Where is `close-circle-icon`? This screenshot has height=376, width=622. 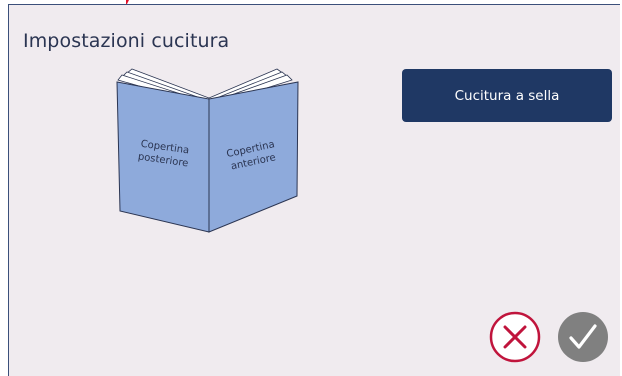
close-circle-icon is located at coordinates (515, 337).